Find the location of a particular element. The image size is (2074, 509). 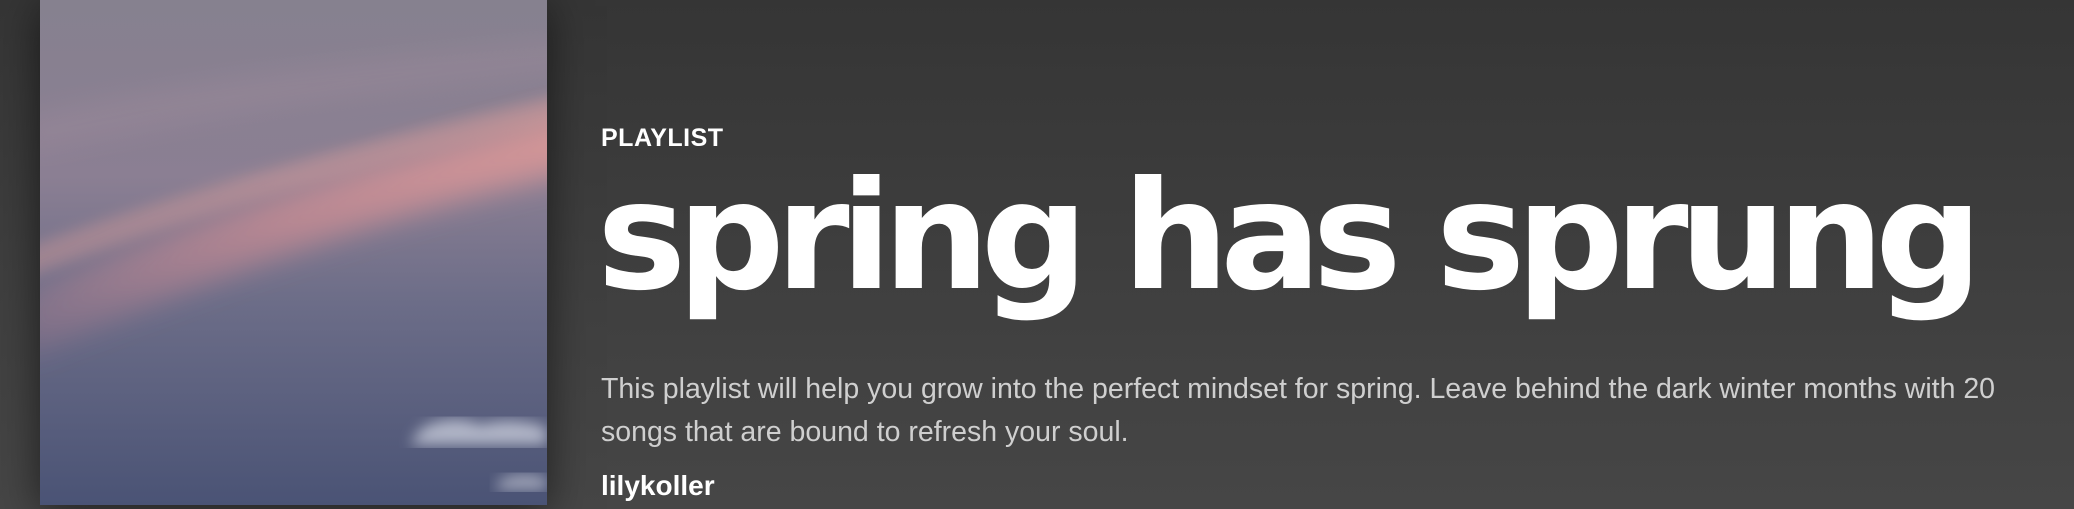

playlist-owner-link: lilykoller is located at coordinates (658, 486).